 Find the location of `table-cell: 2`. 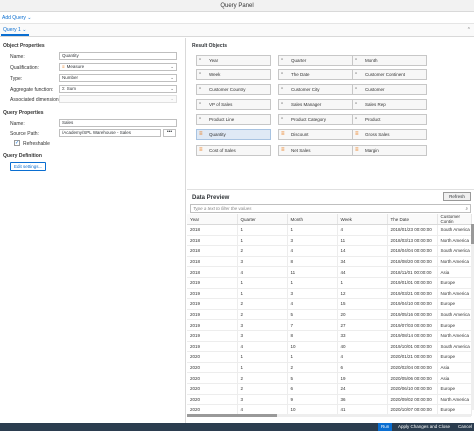

table-cell: 2 is located at coordinates (262, 315).